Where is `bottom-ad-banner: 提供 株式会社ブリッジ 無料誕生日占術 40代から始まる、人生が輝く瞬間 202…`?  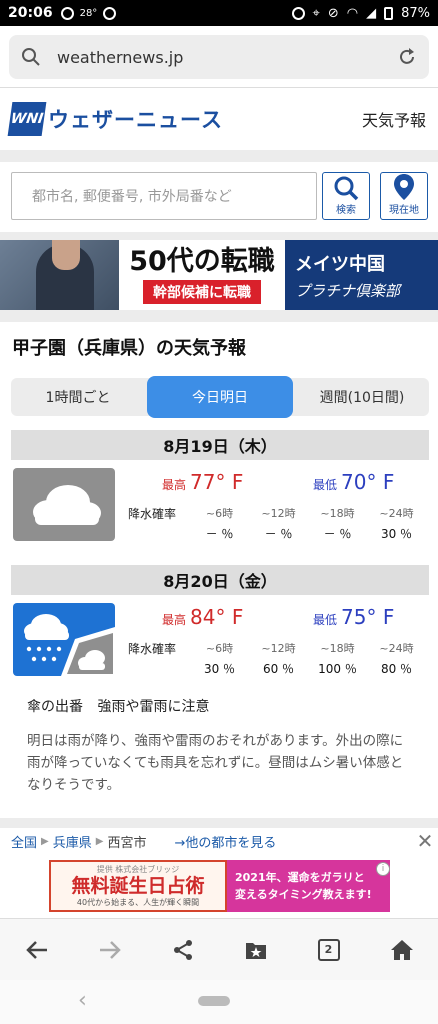
bottom-ad-banner: 提供 株式会社ブリッジ 無料誕生日占術 40代から始まる、人生が輝く瞬間 202… is located at coordinates (219, 886).